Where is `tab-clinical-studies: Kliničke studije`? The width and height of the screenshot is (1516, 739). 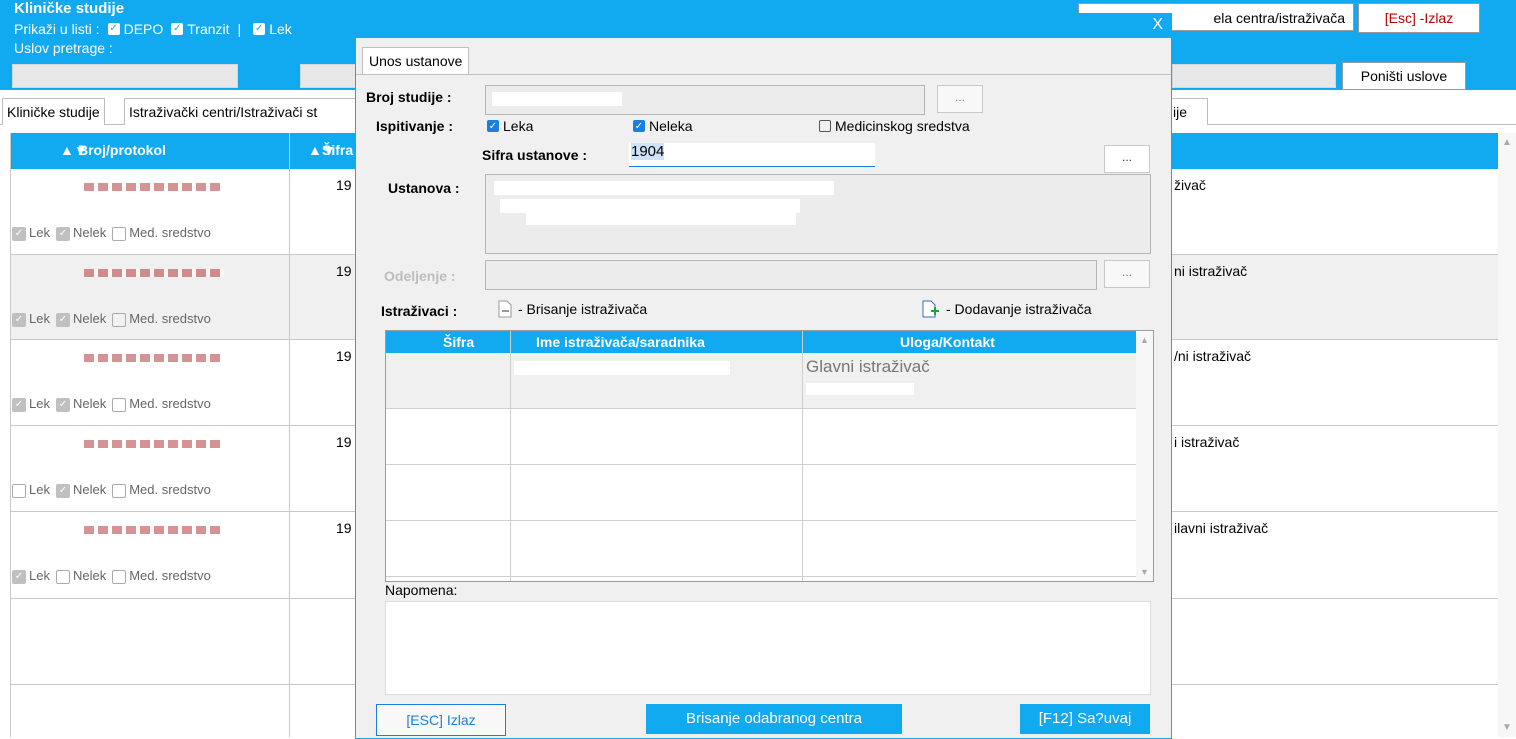 tab-clinical-studies: Kliničke studije is located at coordinates (53, 111).